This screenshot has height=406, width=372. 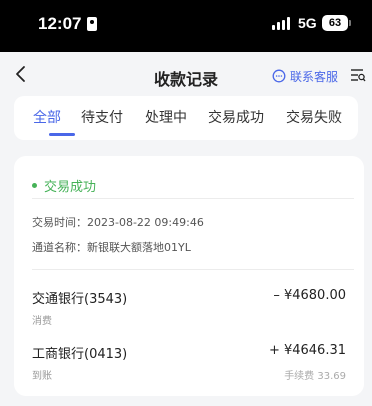 I want to click on contact-service-button: 联系客服, so click(x=305, y=76).